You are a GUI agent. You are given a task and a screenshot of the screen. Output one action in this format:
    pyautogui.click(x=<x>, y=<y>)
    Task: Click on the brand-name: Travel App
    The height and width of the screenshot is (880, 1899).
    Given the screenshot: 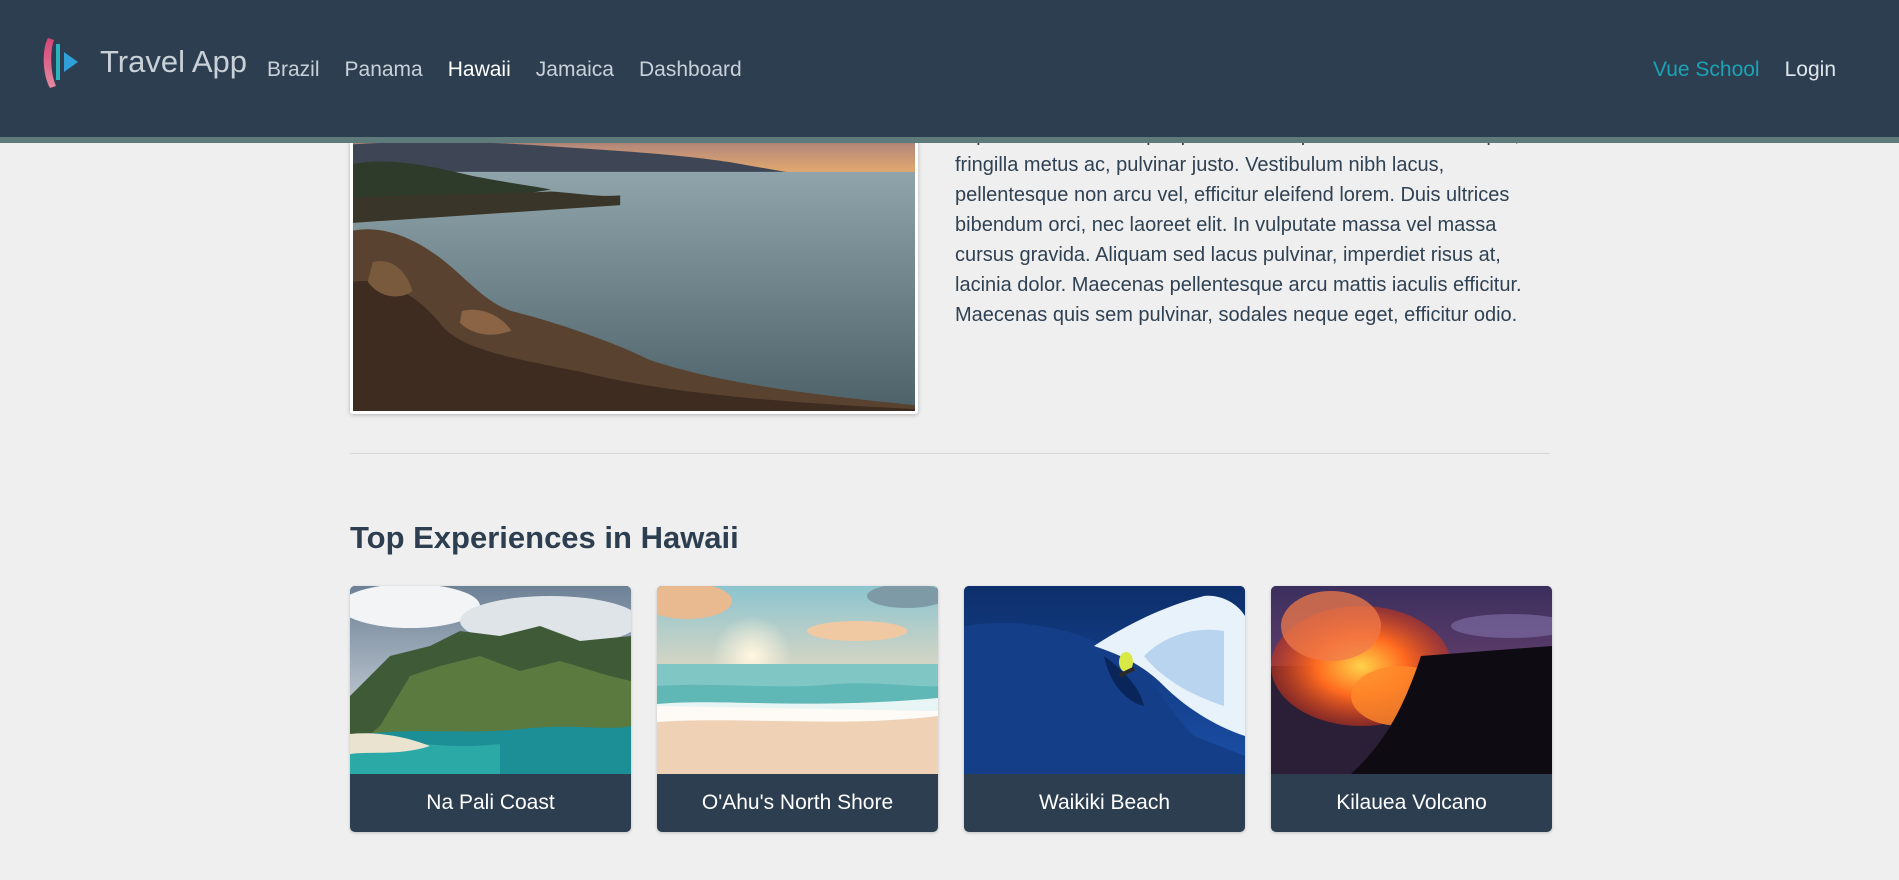 What is the action you would take?
    pyautogui.click(x=174, y=61)
    